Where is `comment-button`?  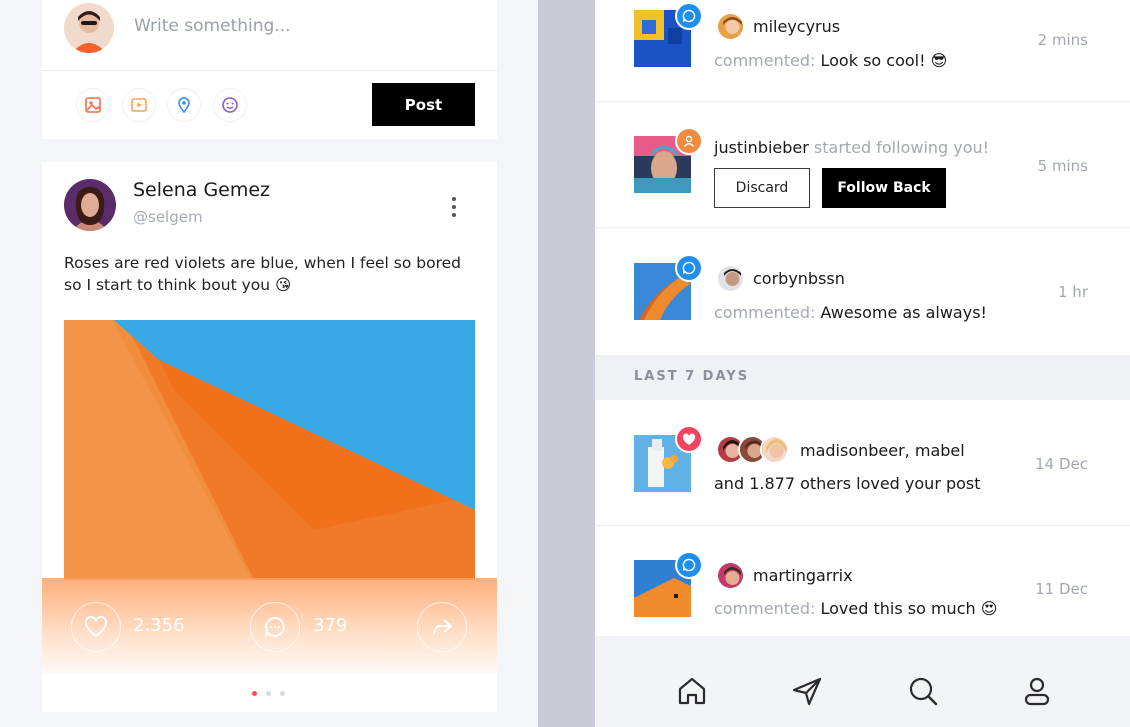
comment-button is located at coordinates (275, 627).